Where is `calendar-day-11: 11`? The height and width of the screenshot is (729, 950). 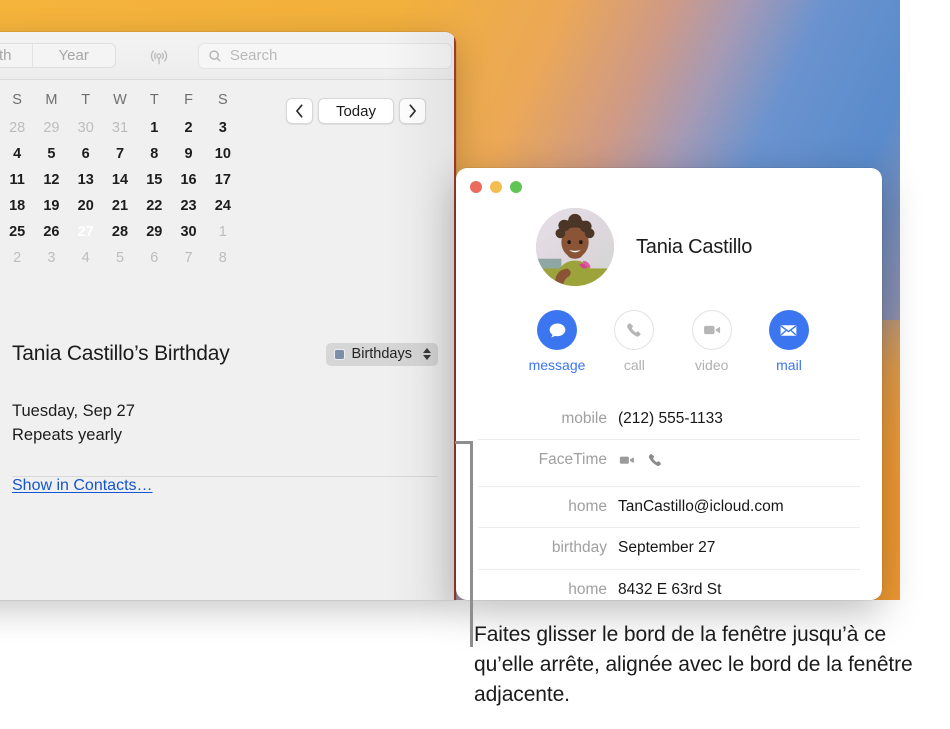 calendar-day-11: 11 is located at coordinates (17, 180).